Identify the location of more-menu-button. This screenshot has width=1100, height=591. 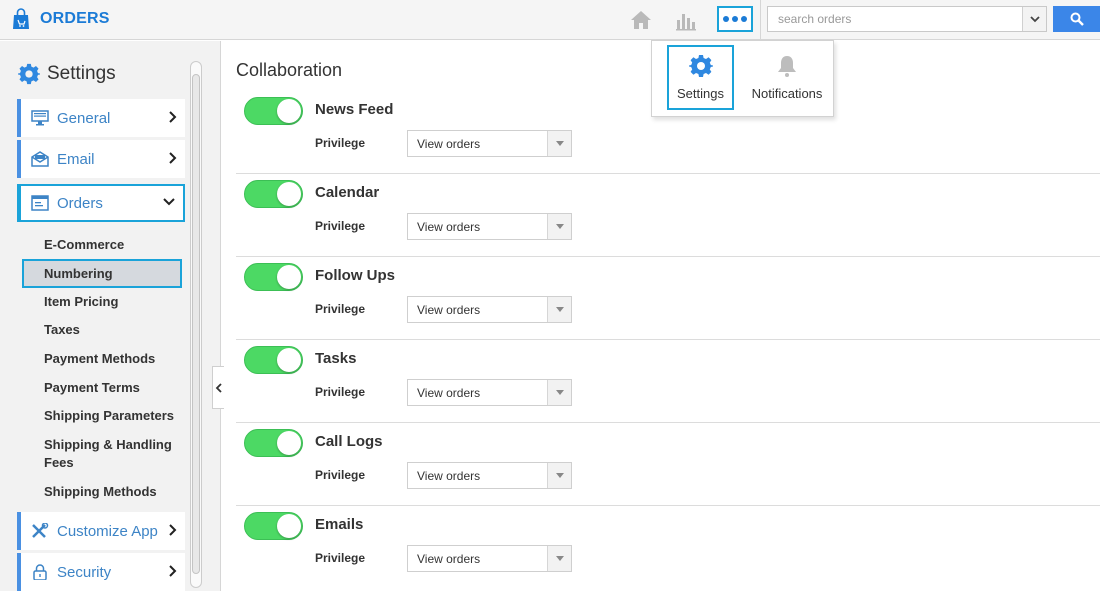
(735, 19).